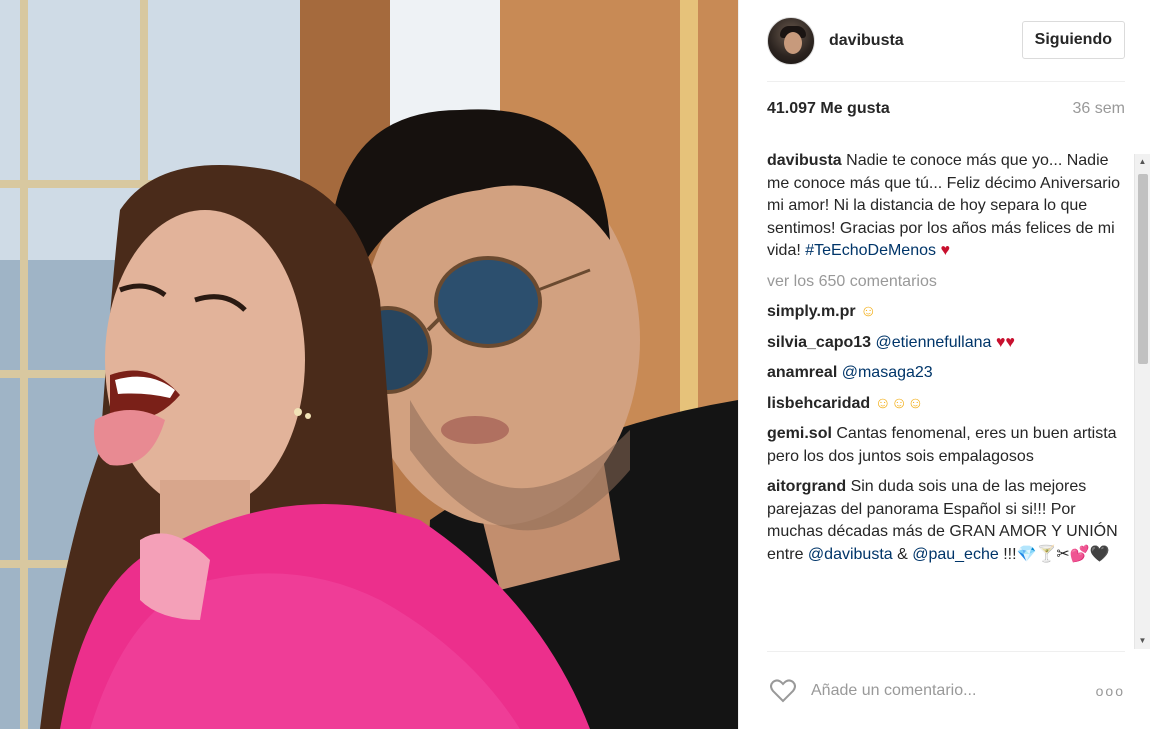 This screenshot has width=1150, height=729. What do you see at coordinates (1142, 641) in the screenshot?
I see `scroll-down-arrow-icon: ▼` at bounding box center [1142, 641].